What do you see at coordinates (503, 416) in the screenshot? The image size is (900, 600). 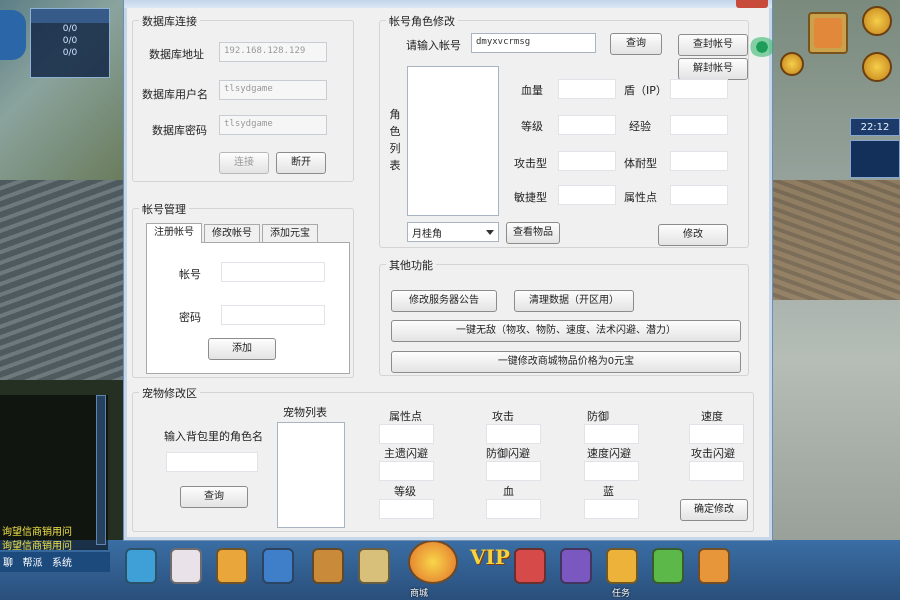 I see `pet-attack-label: 攻击` at bounding box center [503, 416].